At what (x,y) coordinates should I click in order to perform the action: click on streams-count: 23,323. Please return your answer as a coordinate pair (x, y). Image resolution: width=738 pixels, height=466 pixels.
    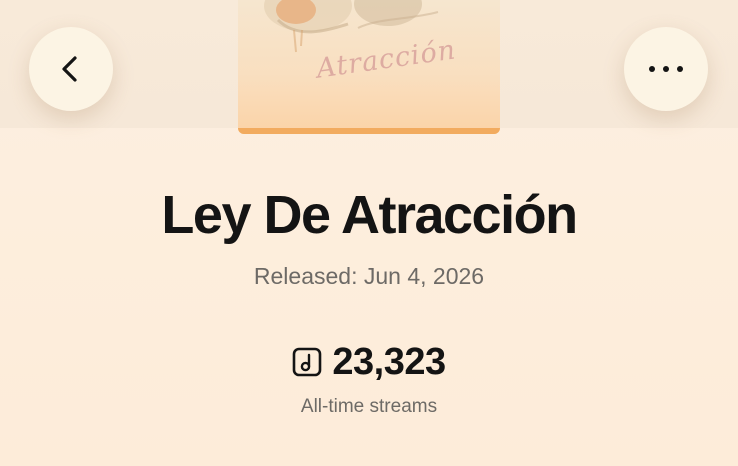
    Looking at the image, I should click on (389, 362).